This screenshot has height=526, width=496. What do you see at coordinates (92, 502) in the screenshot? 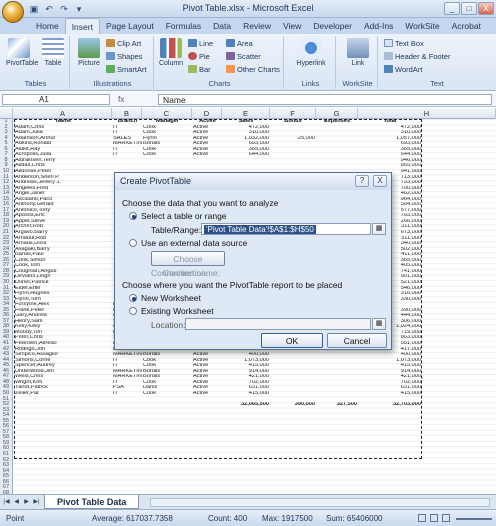
I see `sheet-tab-pivot-table-data: Pivot Table Data` at bounding box center [92, 502].